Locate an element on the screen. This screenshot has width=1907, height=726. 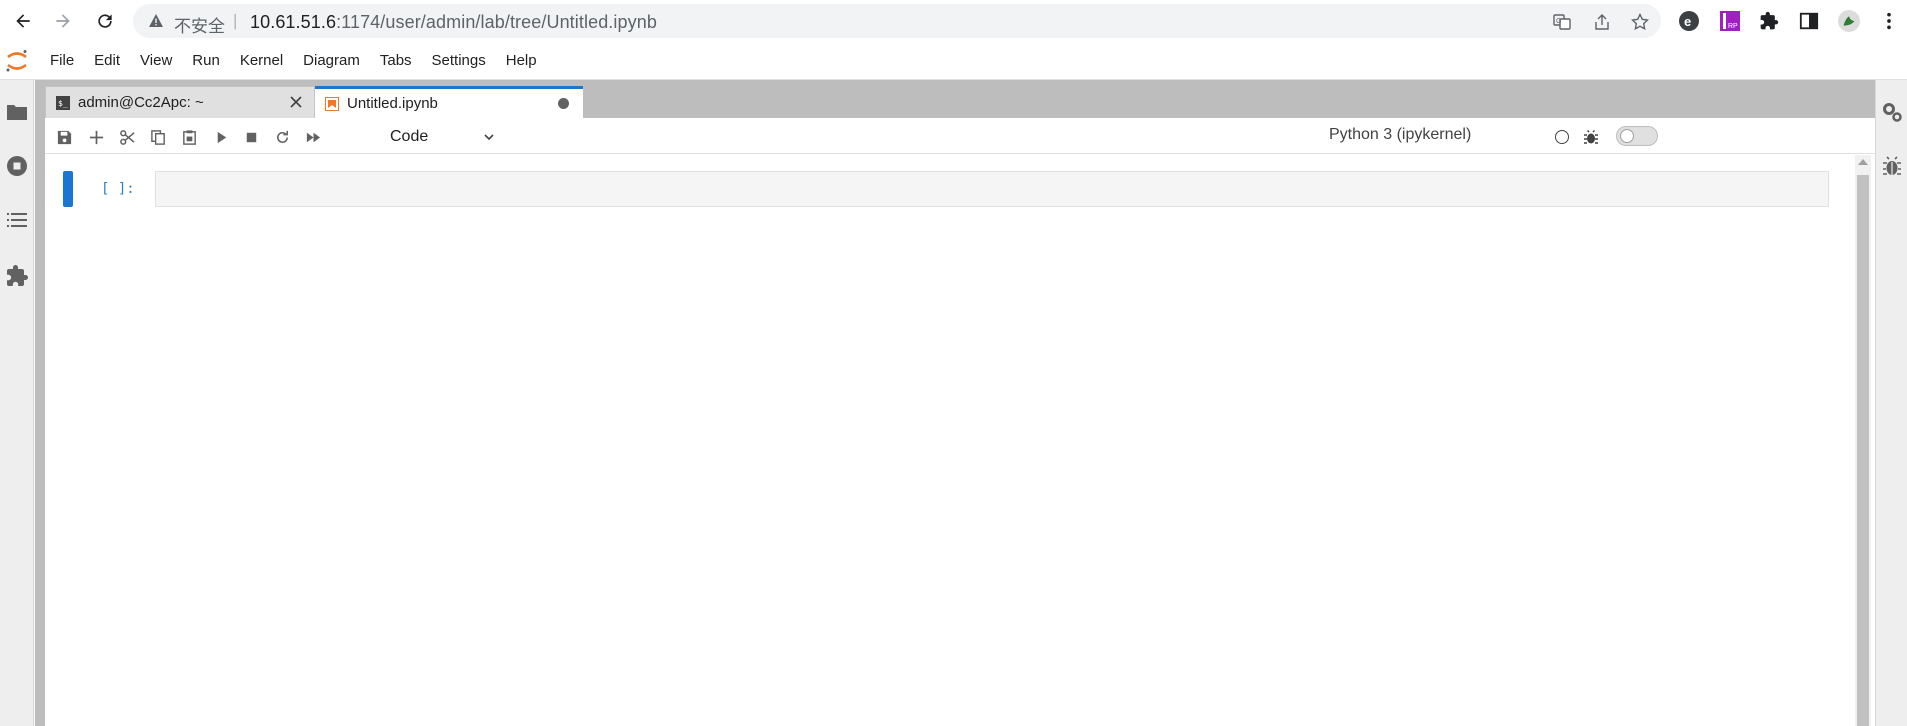
extension-e-icon: e is located at coordinates (1689, 21).